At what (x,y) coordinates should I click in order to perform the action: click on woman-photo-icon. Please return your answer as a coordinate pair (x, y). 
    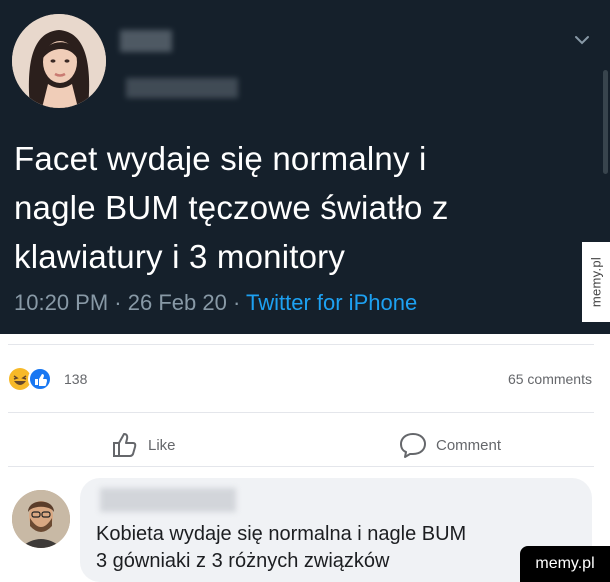
    Looking at the image, I should click on (59, 61).